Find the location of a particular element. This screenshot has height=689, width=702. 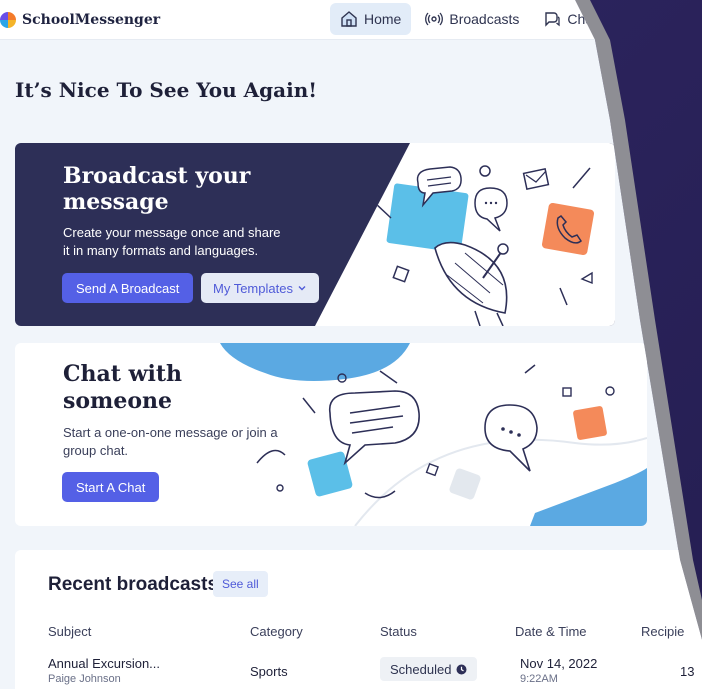

broadcast-illustration is located at coordinates (465, 234).